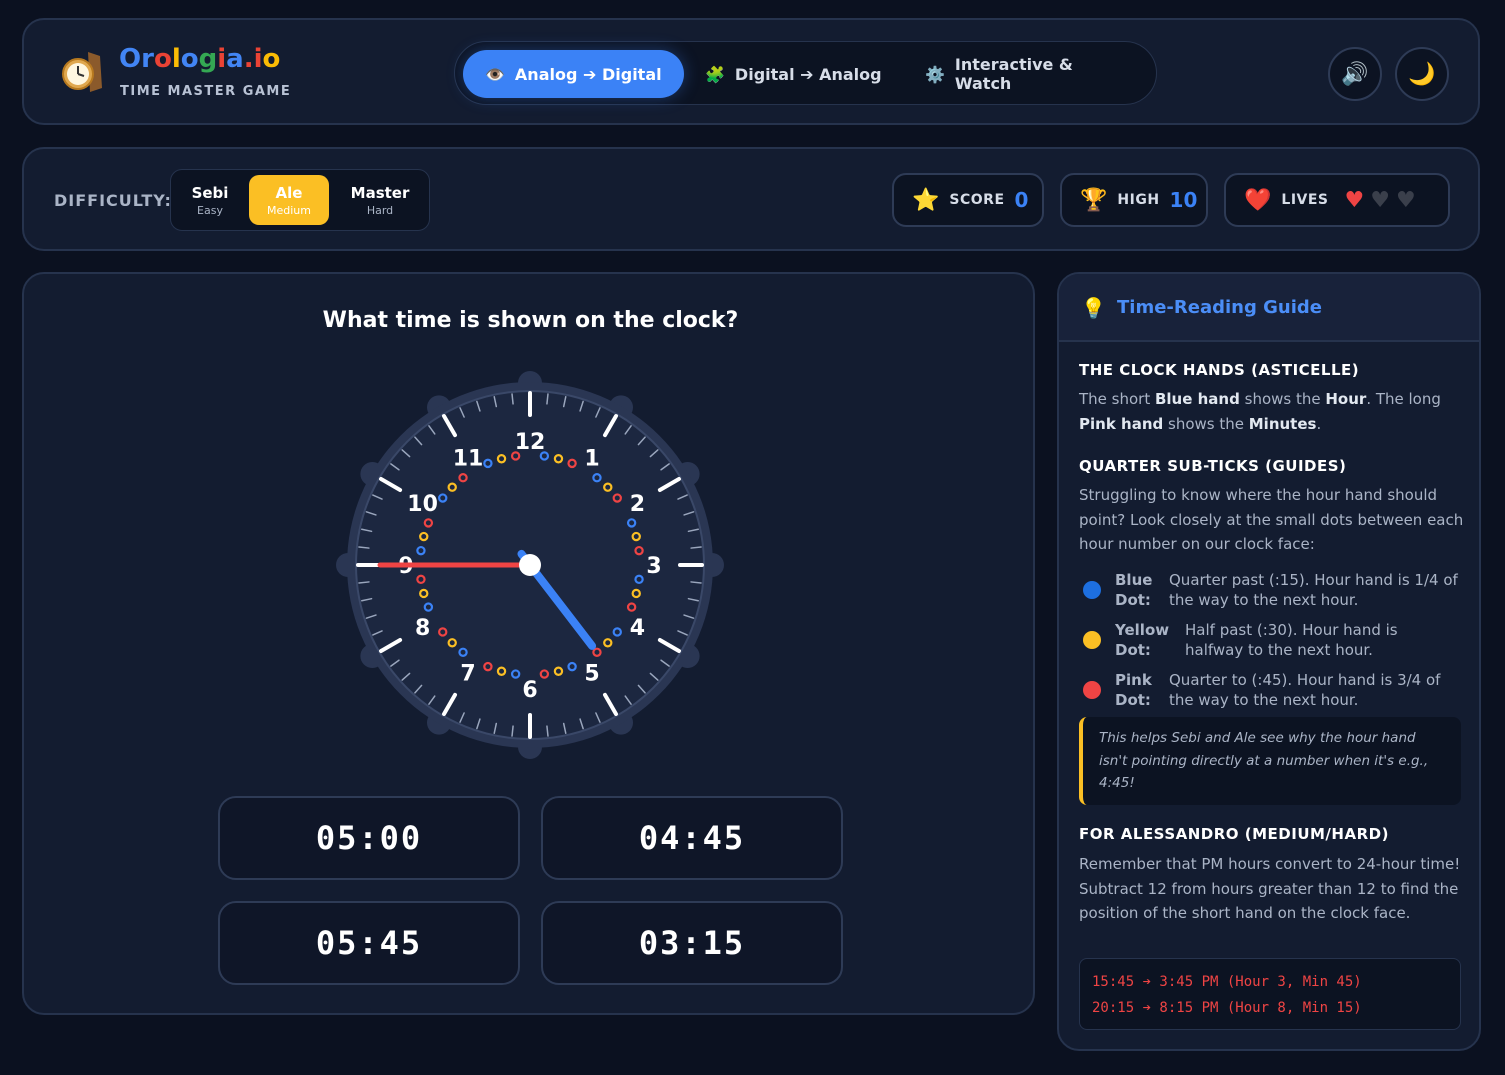  I want to click on analog-clock: 121234567891011, so click(530, 565).